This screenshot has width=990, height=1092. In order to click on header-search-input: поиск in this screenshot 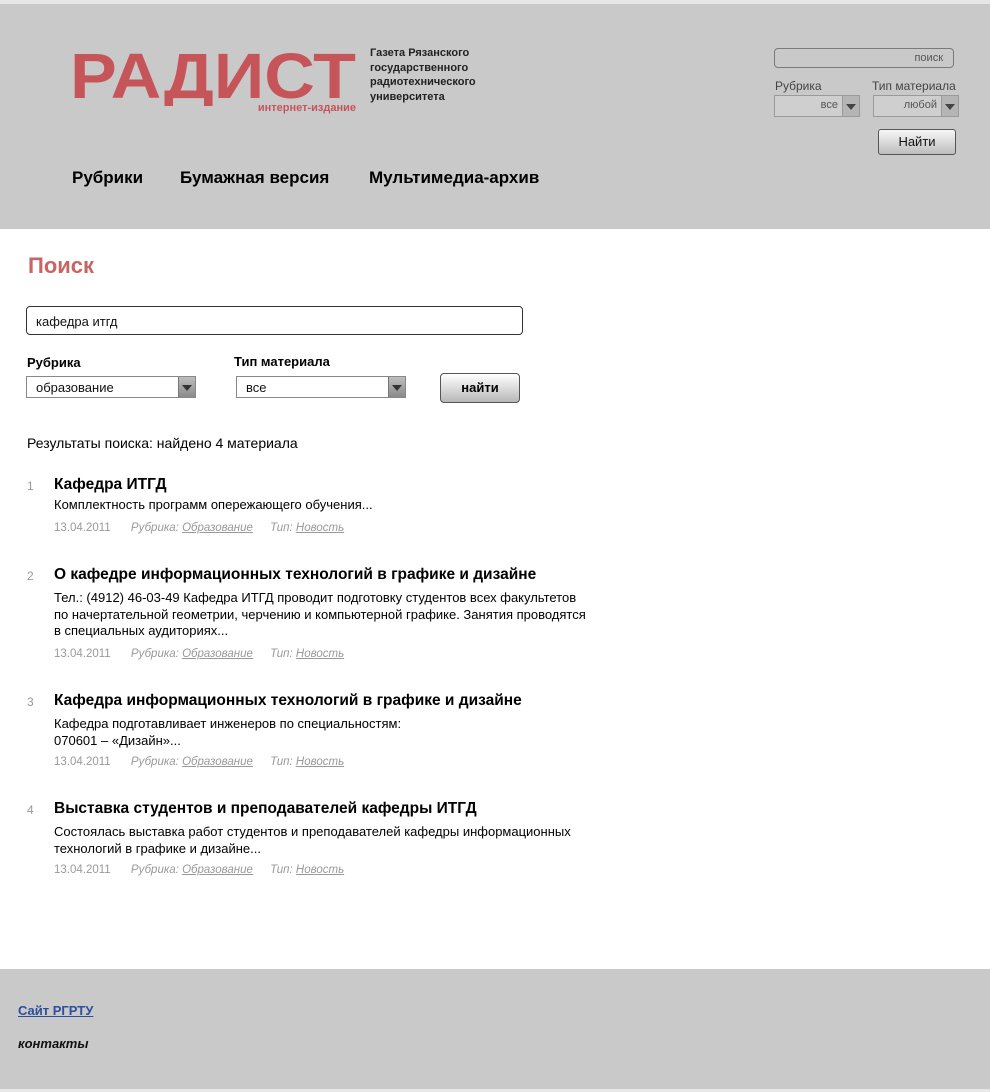, I will do `click(864, 58)`.